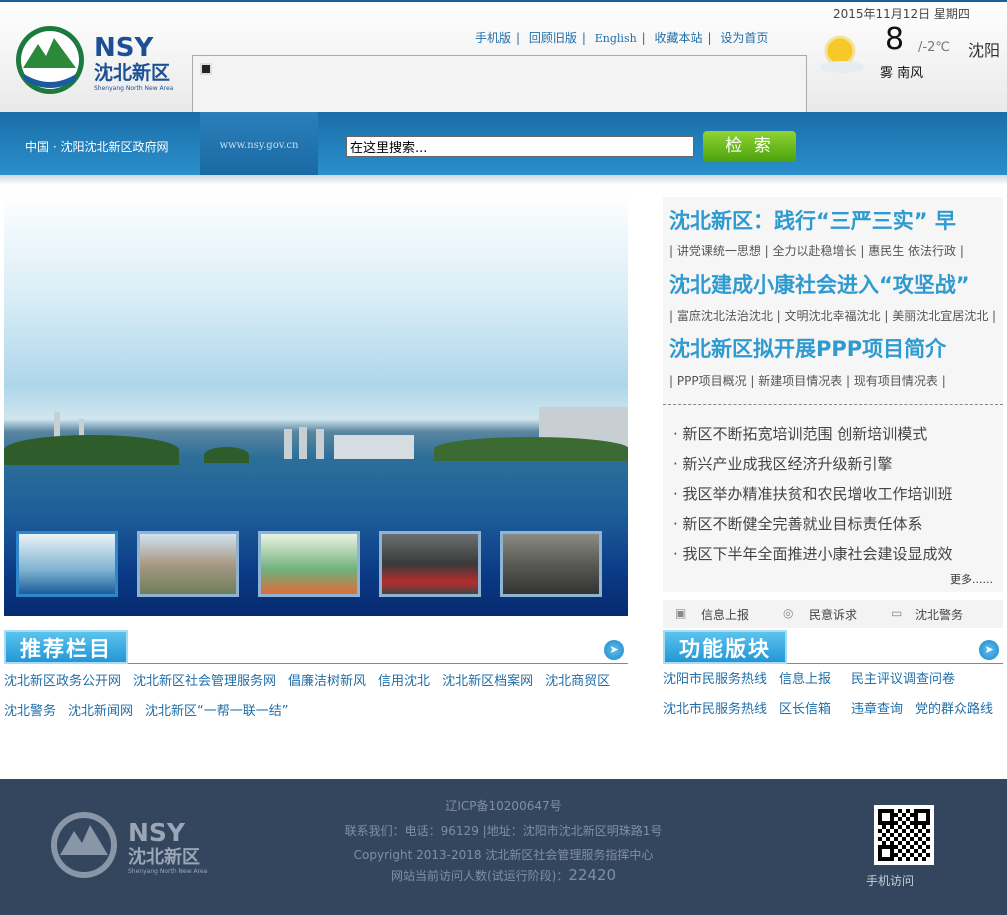 This screenshot has width=1007, height=915. Describe the element at coordinates (904, 835) in the screenshot. I see `qr-code-icon` at that location.